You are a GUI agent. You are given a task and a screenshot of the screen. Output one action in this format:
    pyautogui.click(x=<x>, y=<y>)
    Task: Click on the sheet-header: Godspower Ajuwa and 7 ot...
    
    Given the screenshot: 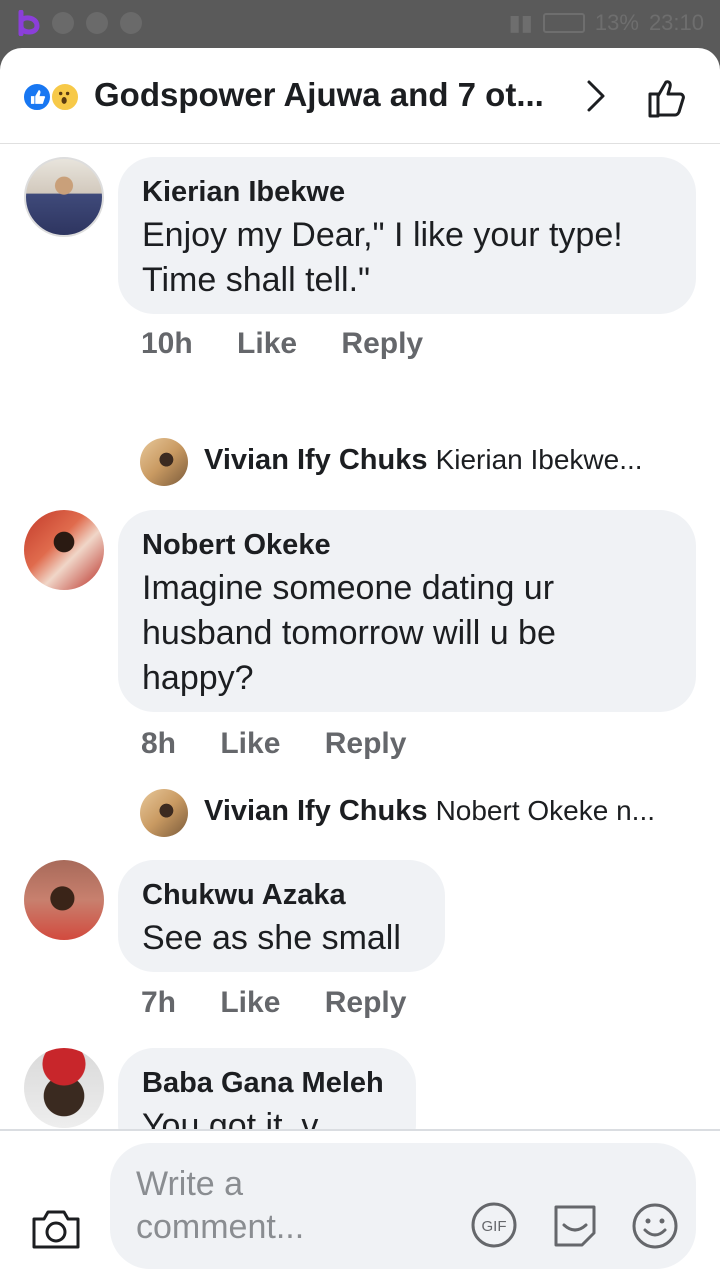 What is the action you would take?
    pyautogui.click(x=360, y=96)
    